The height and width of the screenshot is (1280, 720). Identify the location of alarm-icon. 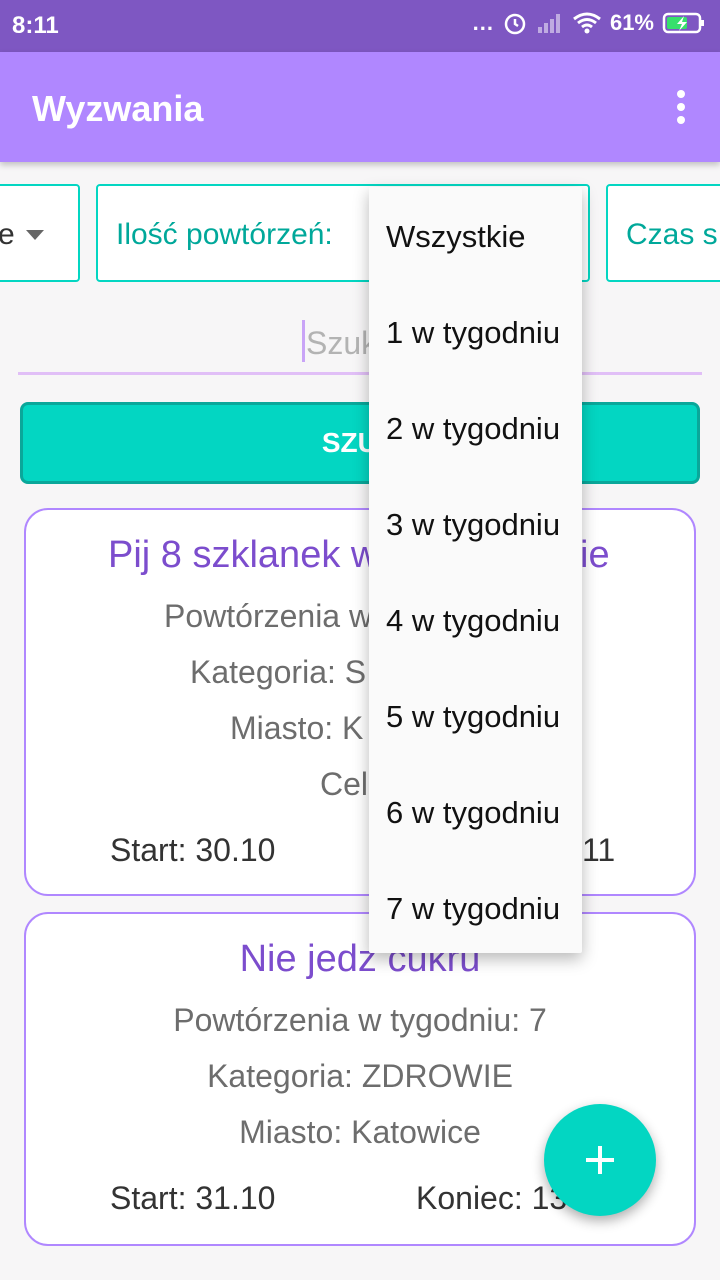
(515, 24).